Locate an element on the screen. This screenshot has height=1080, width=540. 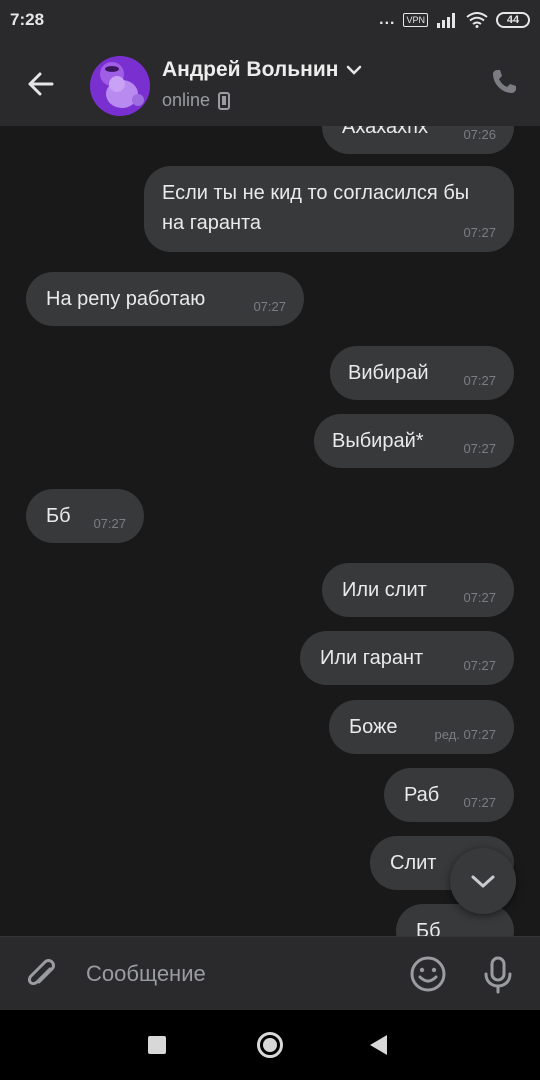
back-arrow-icon is located at coordinates (42, 84).